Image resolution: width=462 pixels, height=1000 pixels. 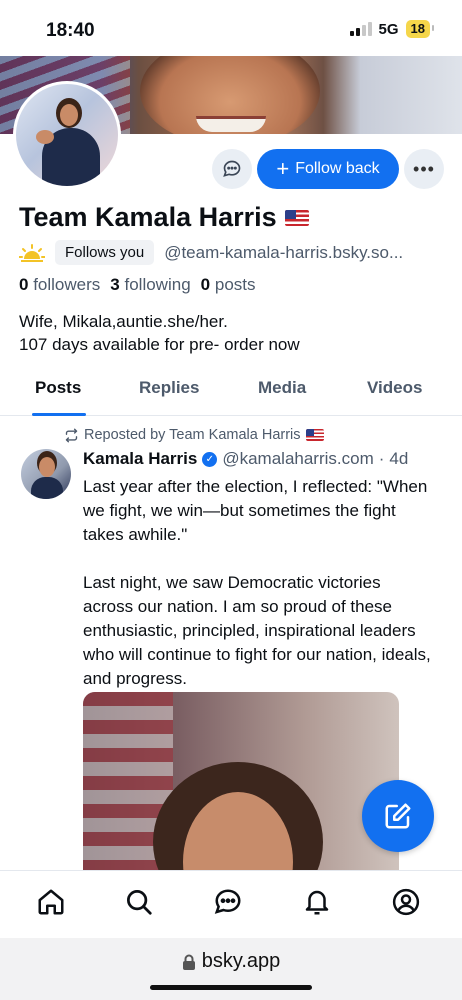 I want to click on repost-label: Reposted by Team Kamala Harris, so click(x=194, y=435).